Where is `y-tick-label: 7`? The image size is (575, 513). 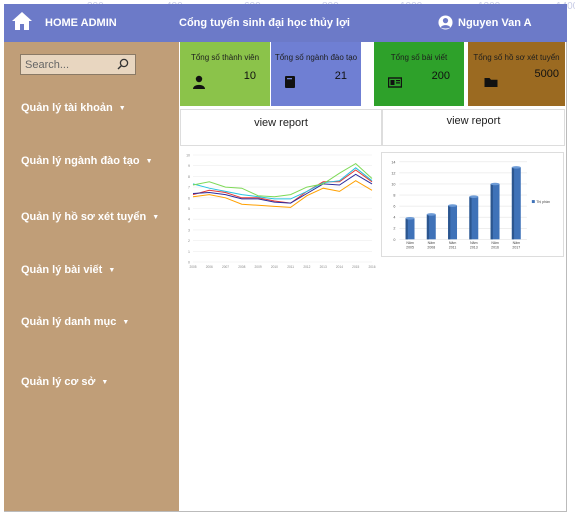 y-tick-label: 7 is located at coordinates (189, 188).